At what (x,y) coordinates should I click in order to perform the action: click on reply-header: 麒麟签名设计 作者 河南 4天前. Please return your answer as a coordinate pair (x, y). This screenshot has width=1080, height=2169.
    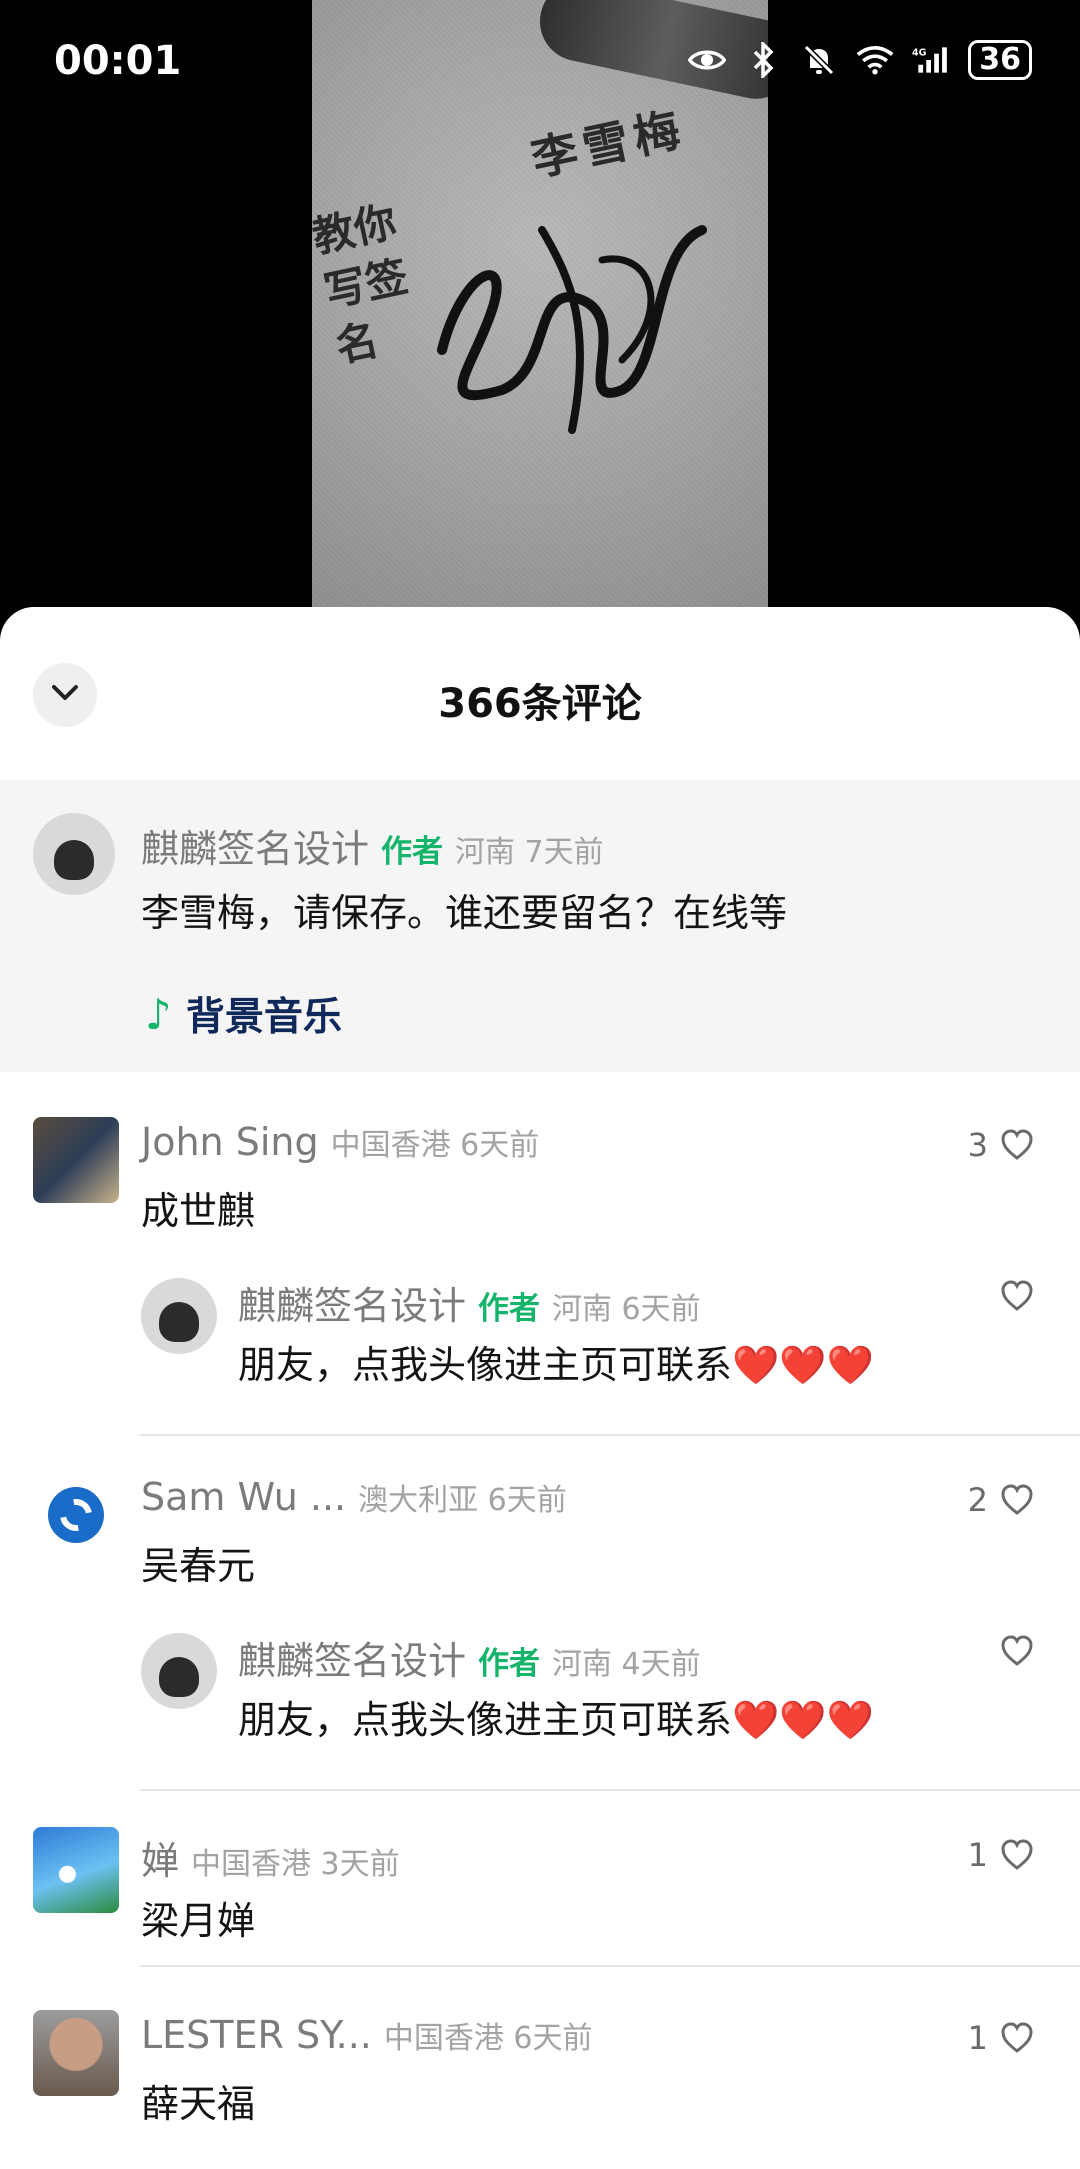
    Looking at the image, I should click on (469, 1657).